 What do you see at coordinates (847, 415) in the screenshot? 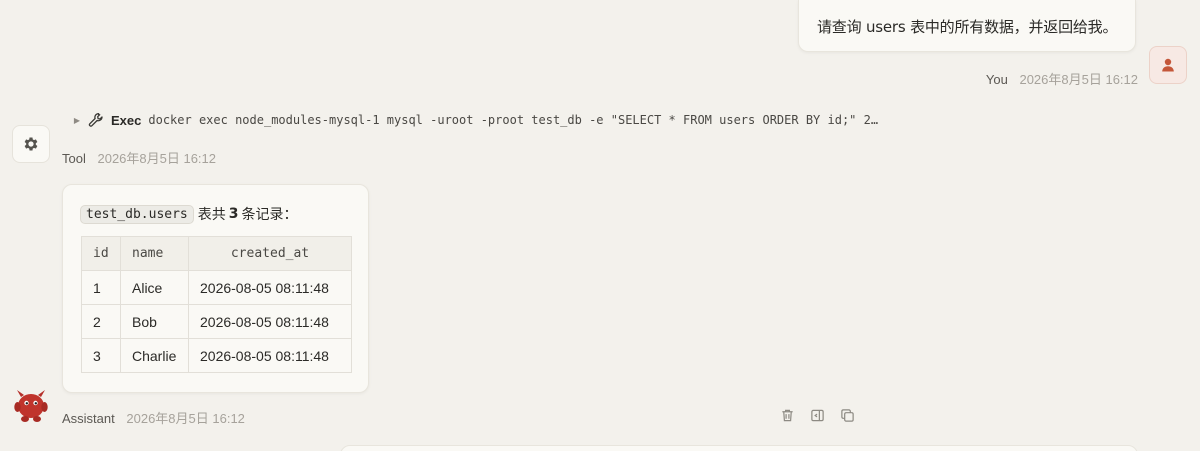
I see `copy-icon` at bounding box center [847, 415].